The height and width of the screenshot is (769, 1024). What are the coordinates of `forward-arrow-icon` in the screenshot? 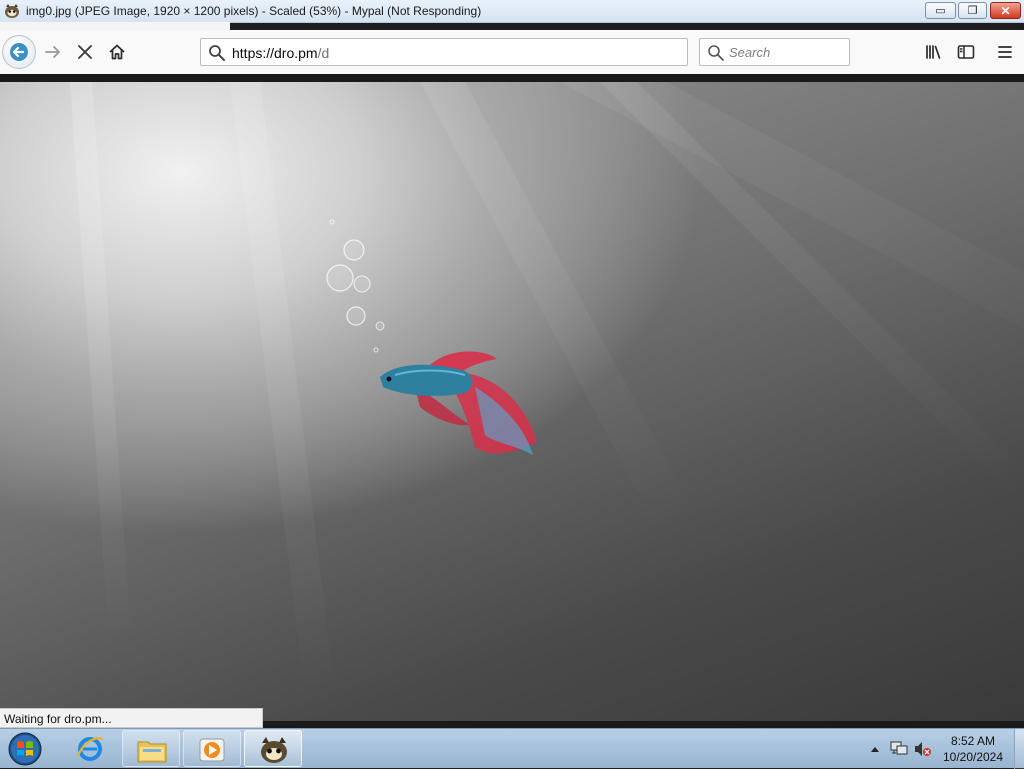 It's located at (53, 52).